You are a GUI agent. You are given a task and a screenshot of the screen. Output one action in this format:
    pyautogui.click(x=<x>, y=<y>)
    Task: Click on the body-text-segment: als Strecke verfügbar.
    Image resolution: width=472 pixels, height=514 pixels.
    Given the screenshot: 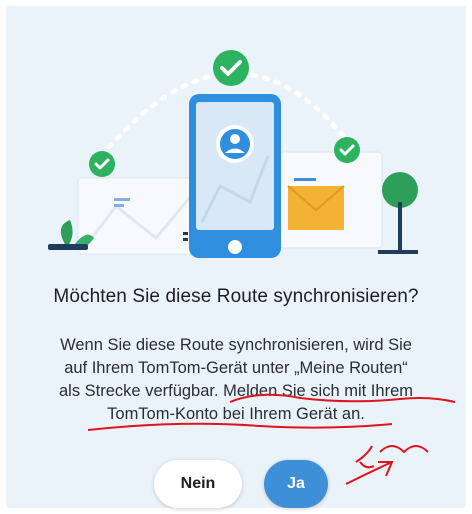 What is the action you would take?
    pyautogui.click(x=141, y=391)
    